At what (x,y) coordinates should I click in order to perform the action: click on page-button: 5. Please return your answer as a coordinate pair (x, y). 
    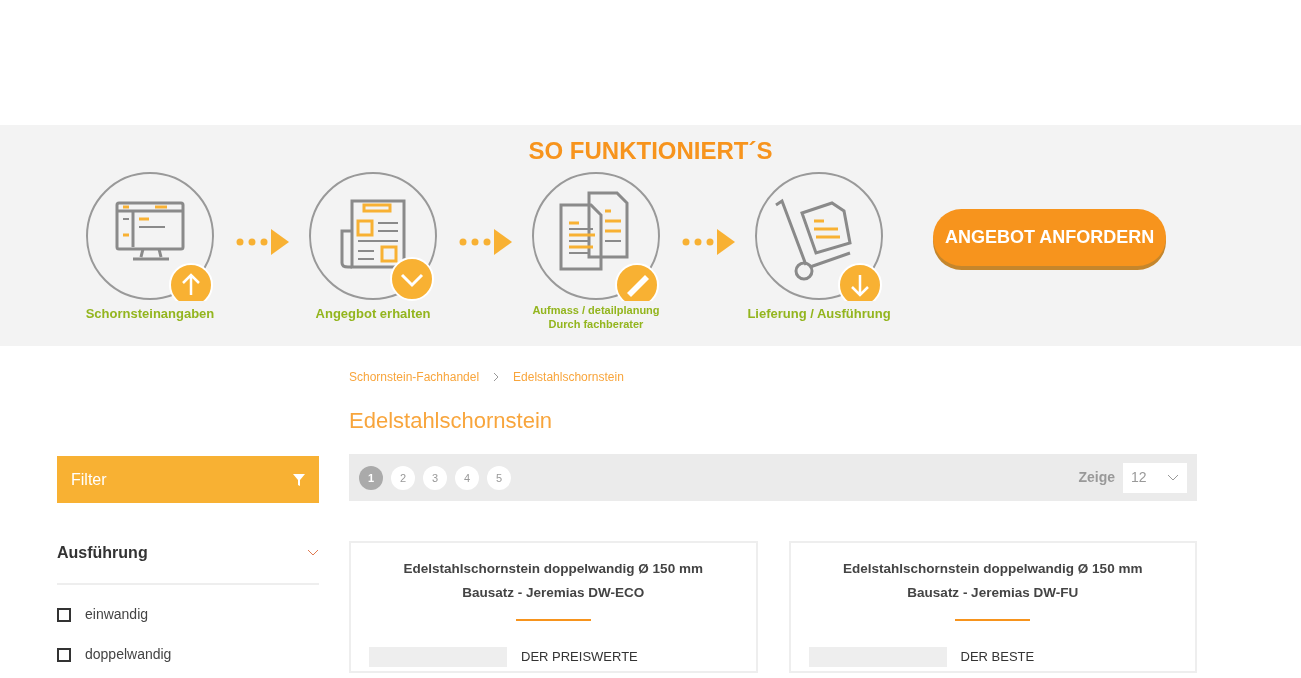
    Looking at the image, I should click on (499, 477).